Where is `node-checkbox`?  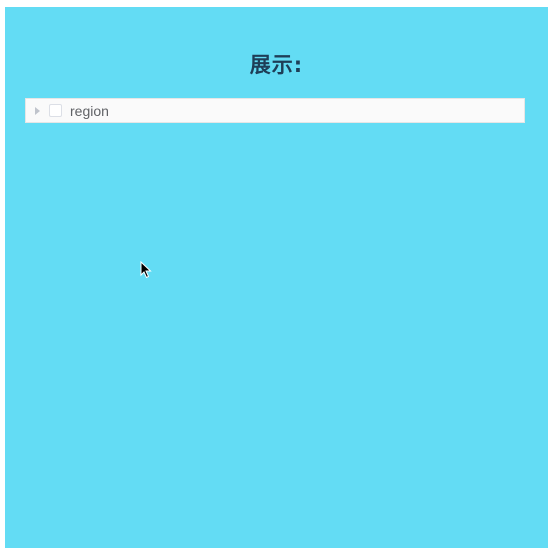 node-checkbox is located at coordinates (55, 110).